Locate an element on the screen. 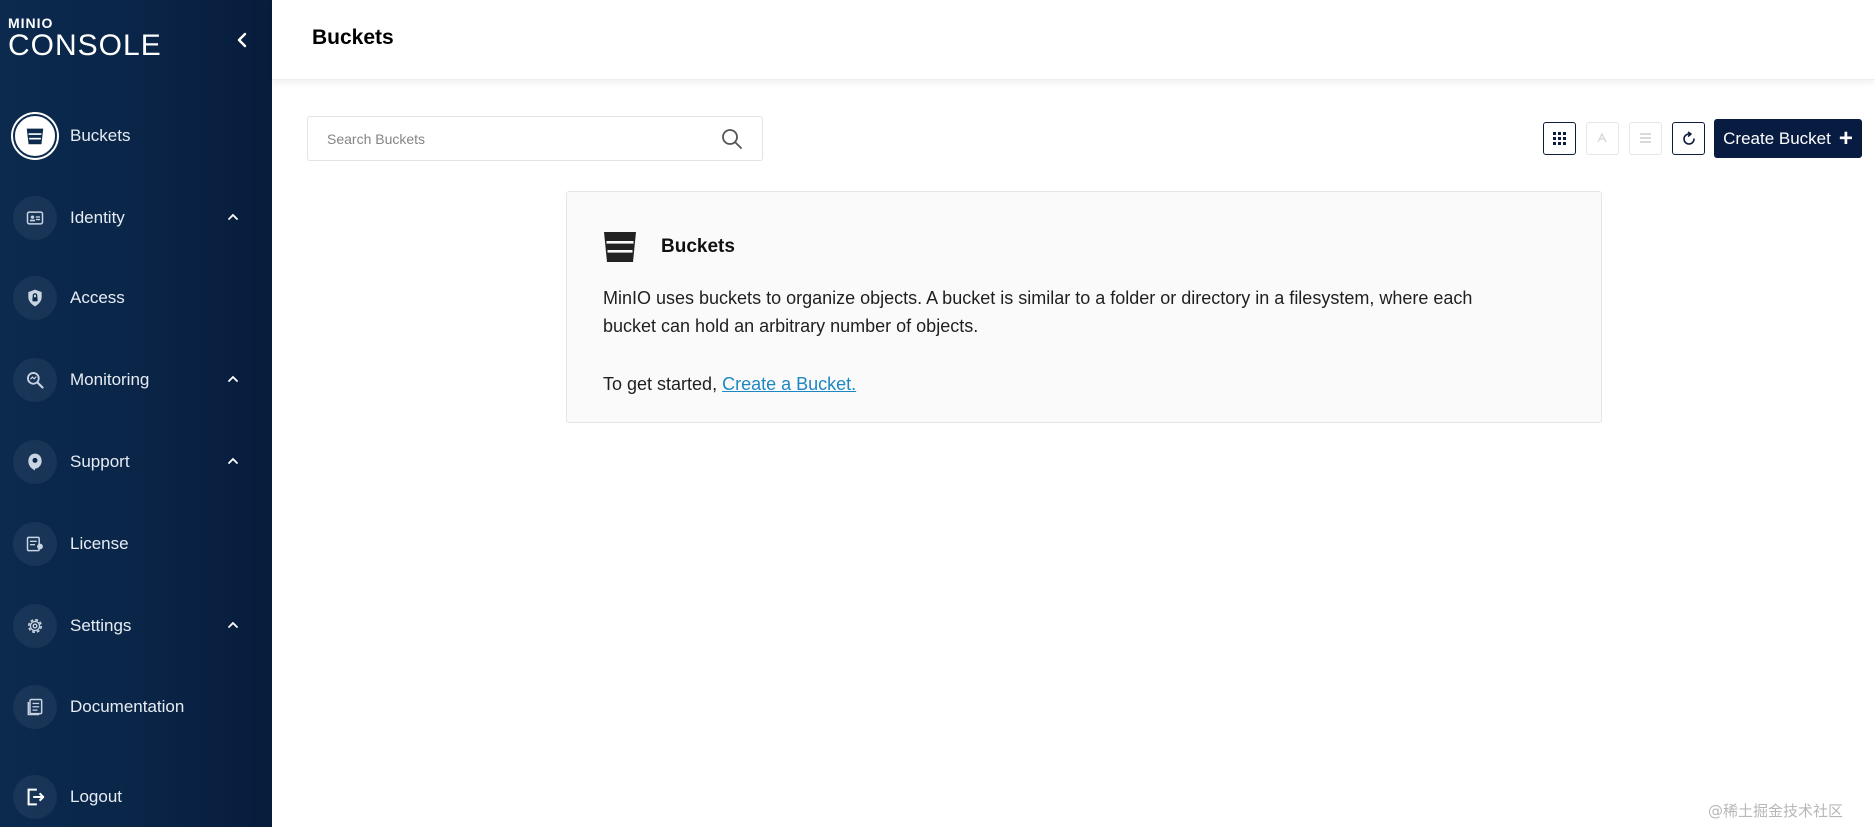 Image resolution: width=1875 pixels, height=827 pixels. collapse-sidebar-button is located at coordinates (242, 40).